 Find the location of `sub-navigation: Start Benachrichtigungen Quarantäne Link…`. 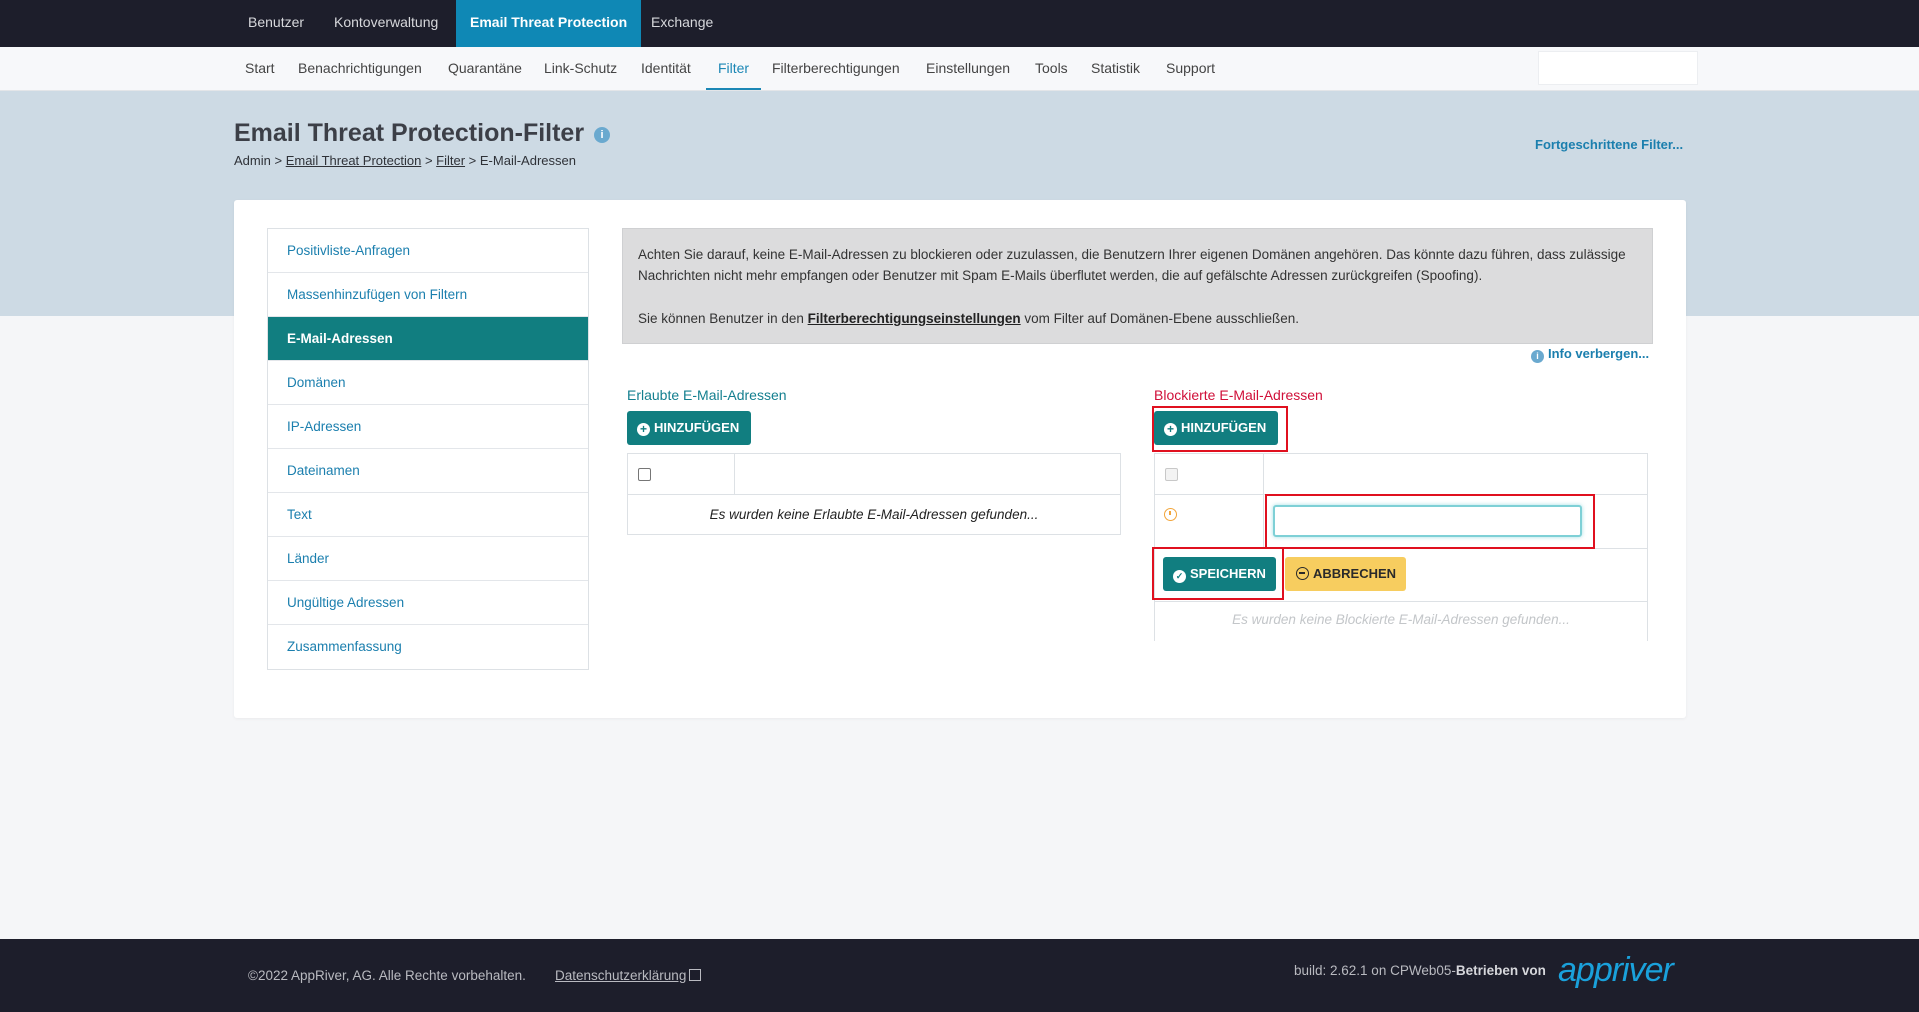

sub-navigation: Start Benachrichtigungen Quarantäne Link… is located at coordinates (959, 69).